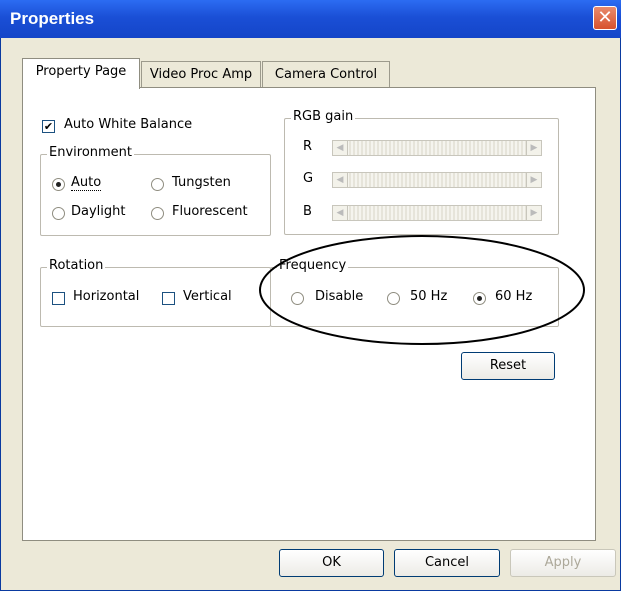 This screenshot has height=591, width=621. Describe the element at coordinates (326, 74) in the screenshot. I see `tab-camera-control: Camera Control` at that location.